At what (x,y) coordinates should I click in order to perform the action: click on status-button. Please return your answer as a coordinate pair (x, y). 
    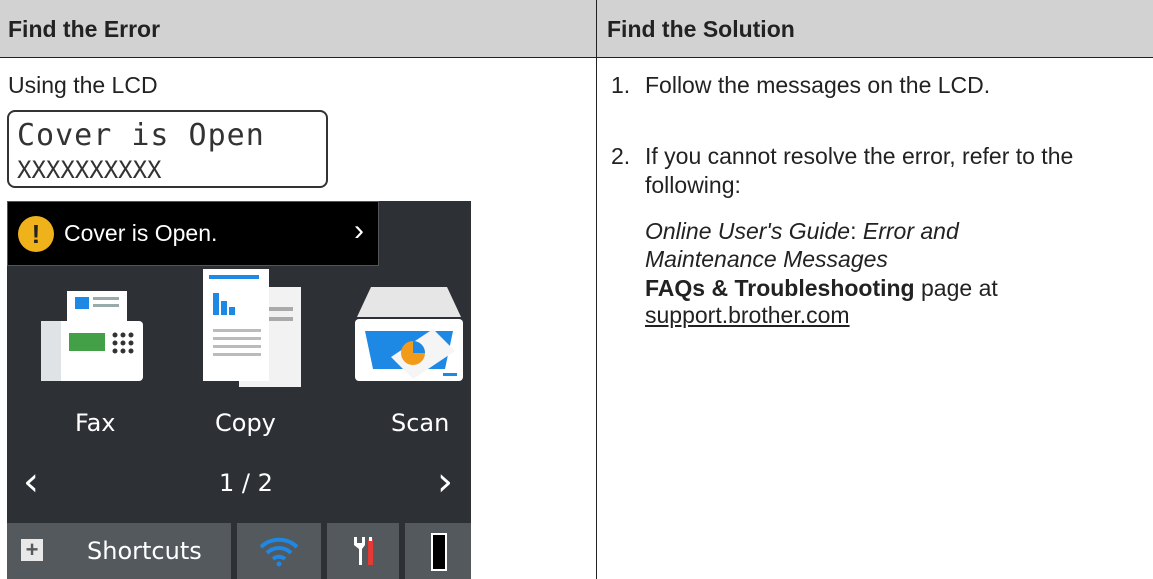
    Looking at the image, I should click on (438, 551).